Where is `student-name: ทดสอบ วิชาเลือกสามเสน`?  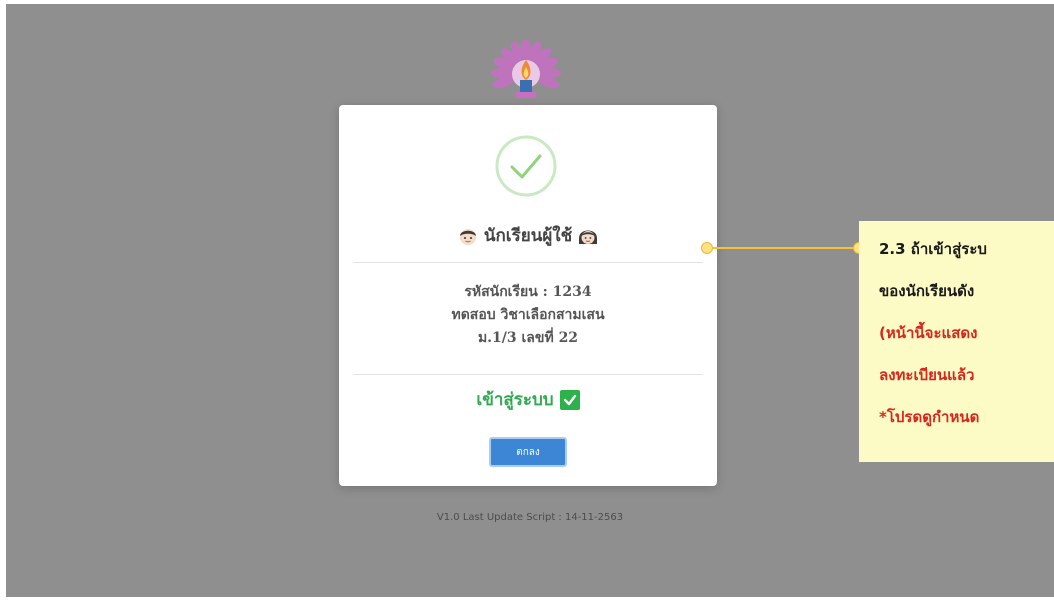 student-name: ทดสอบ วิชาเลือกสามเสน is located at coordinates (528, 315).